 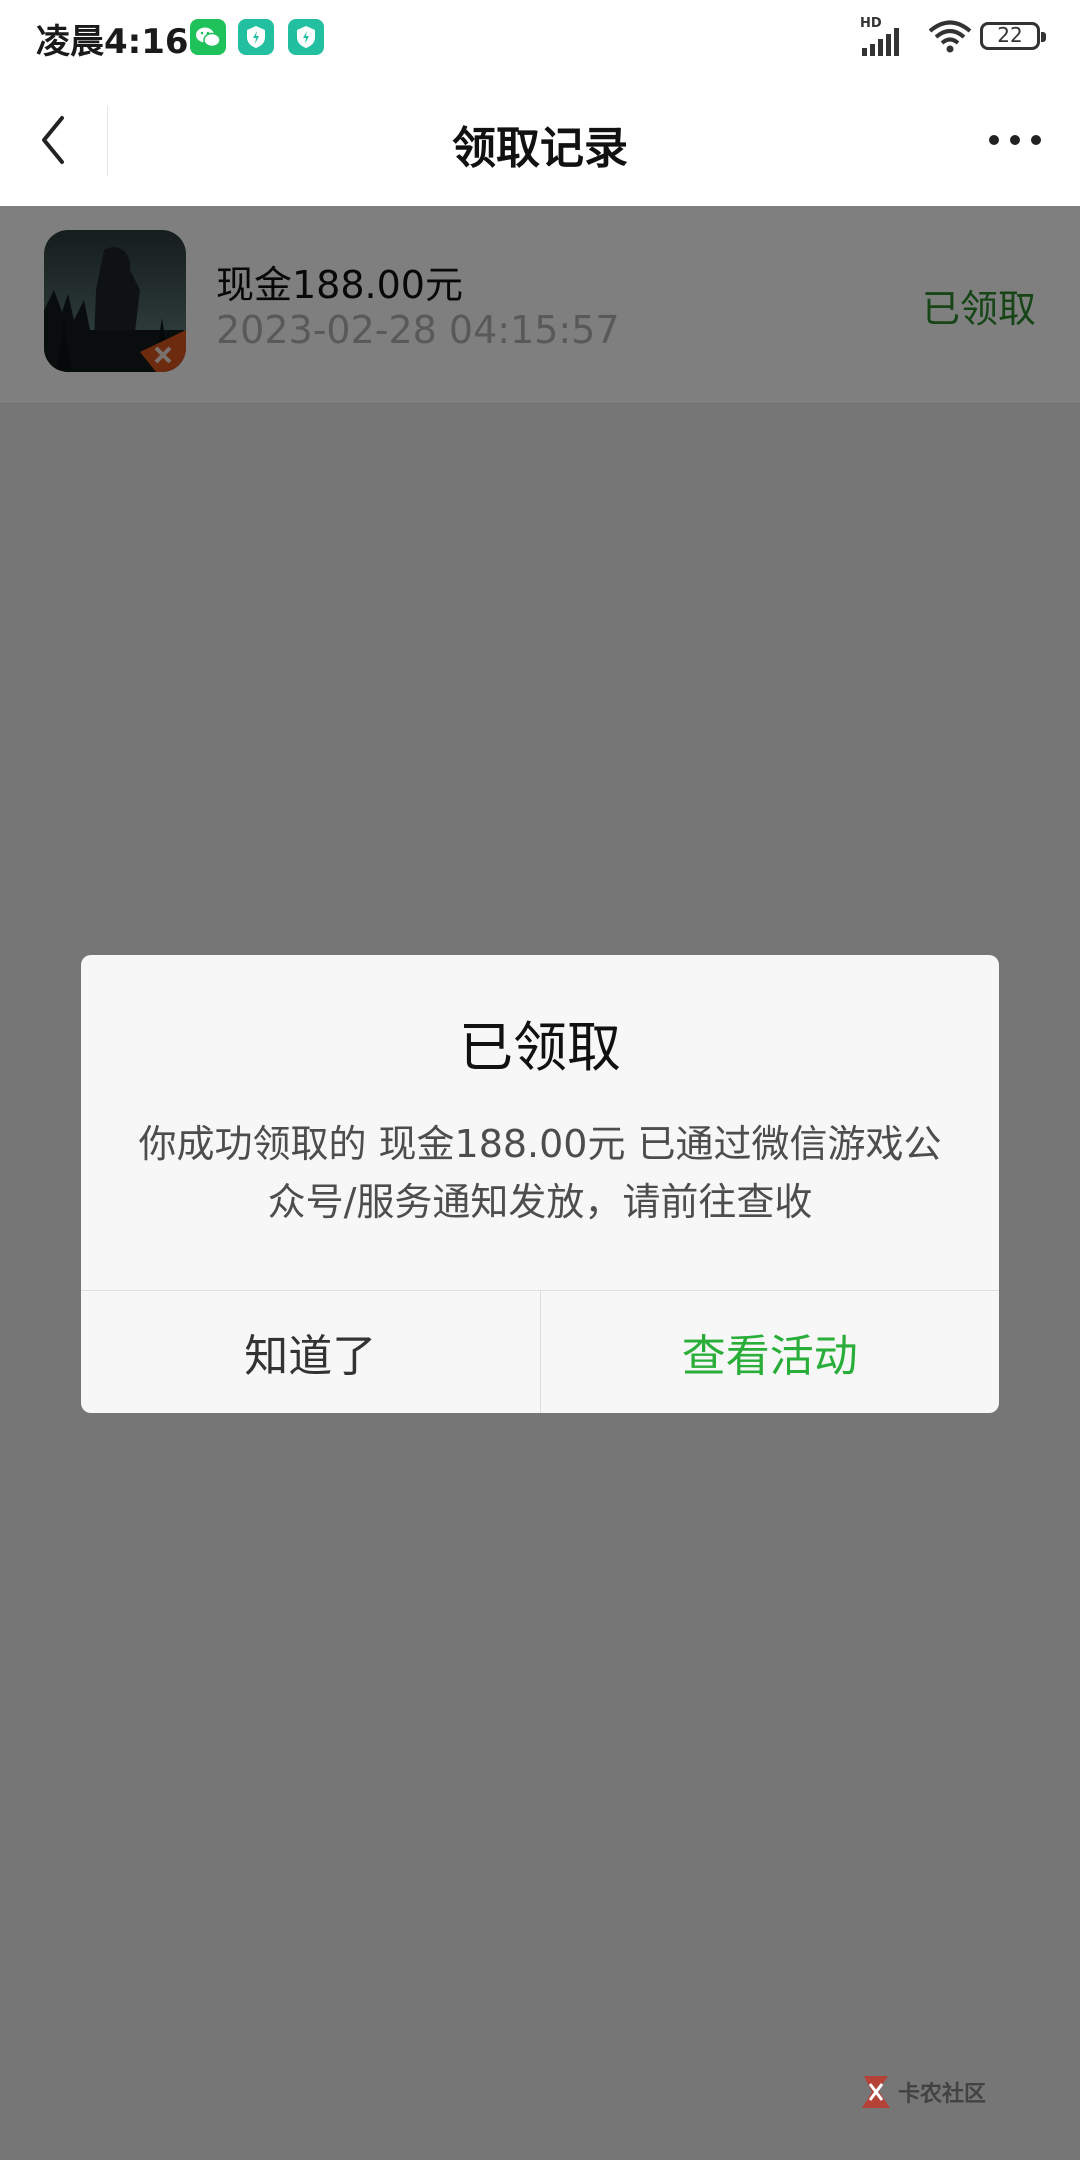 I want to click on status-time: 凌晨4:16, so click(x=112, y=42).